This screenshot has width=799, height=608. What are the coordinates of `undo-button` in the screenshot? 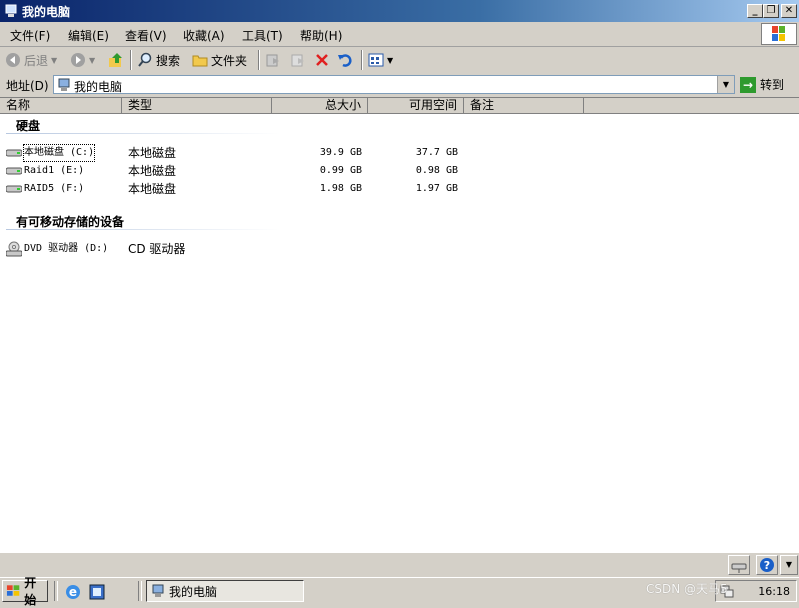 It's located at (345, 60).